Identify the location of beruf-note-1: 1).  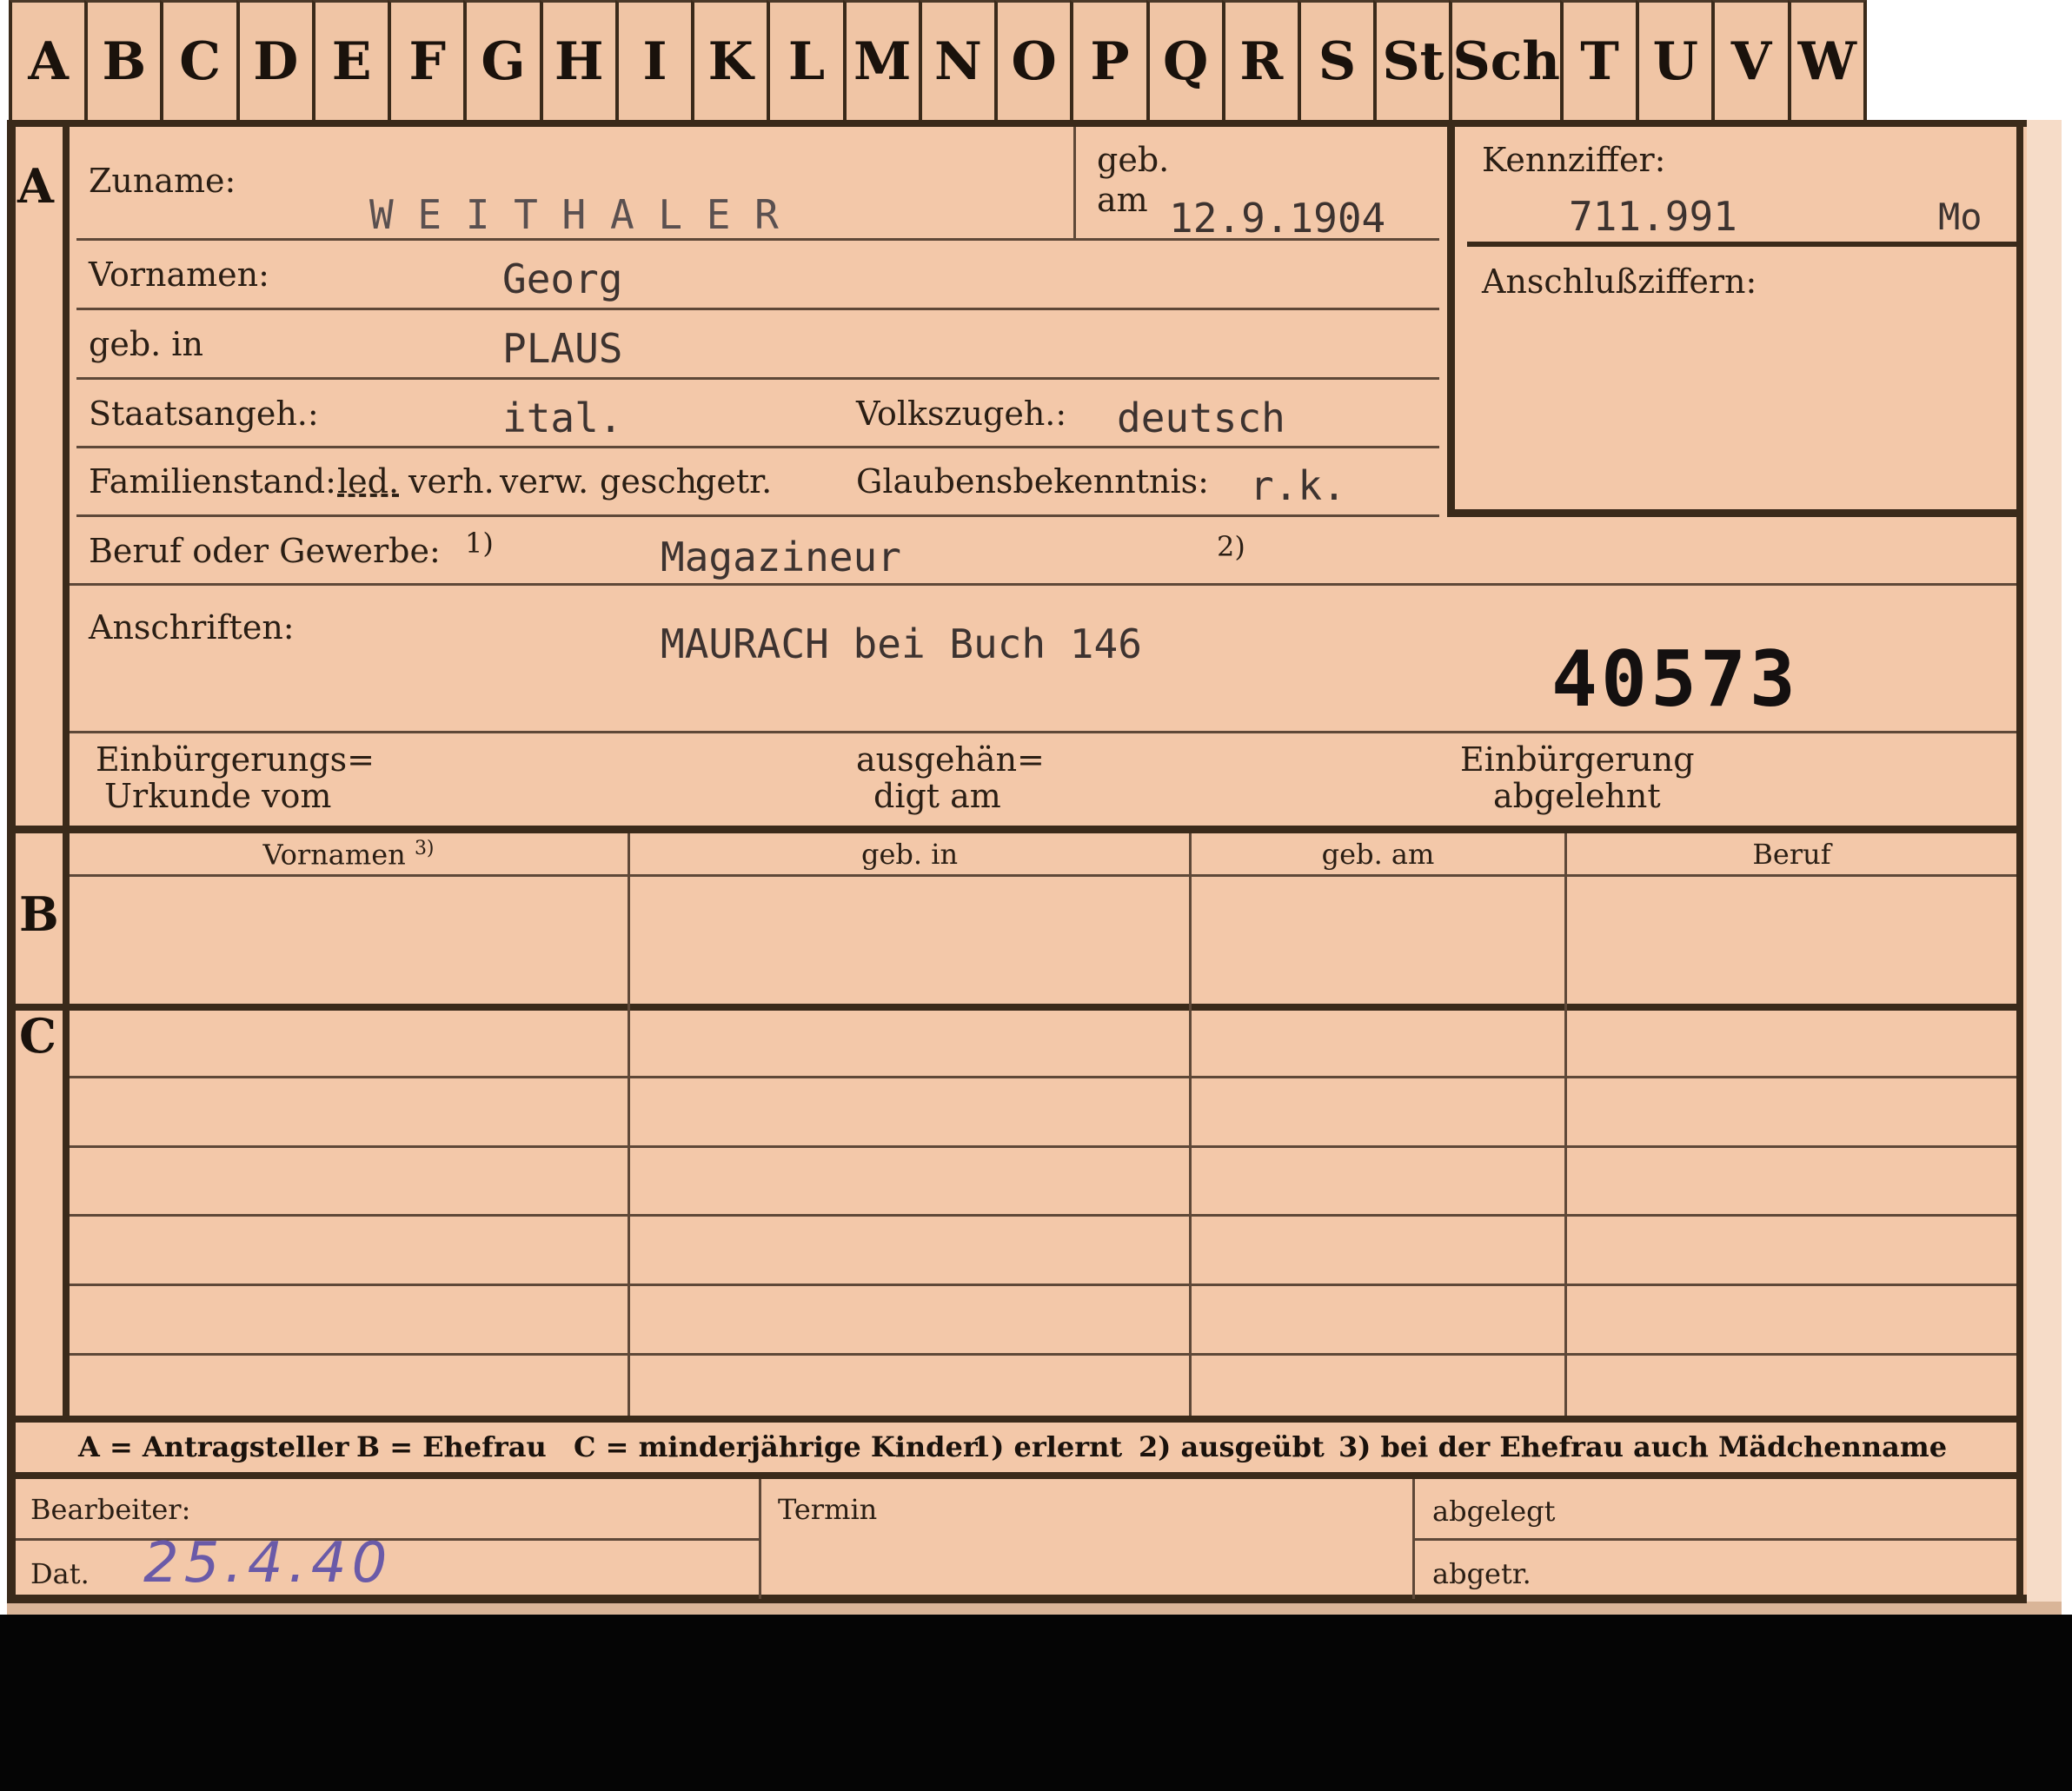
(479, 543).